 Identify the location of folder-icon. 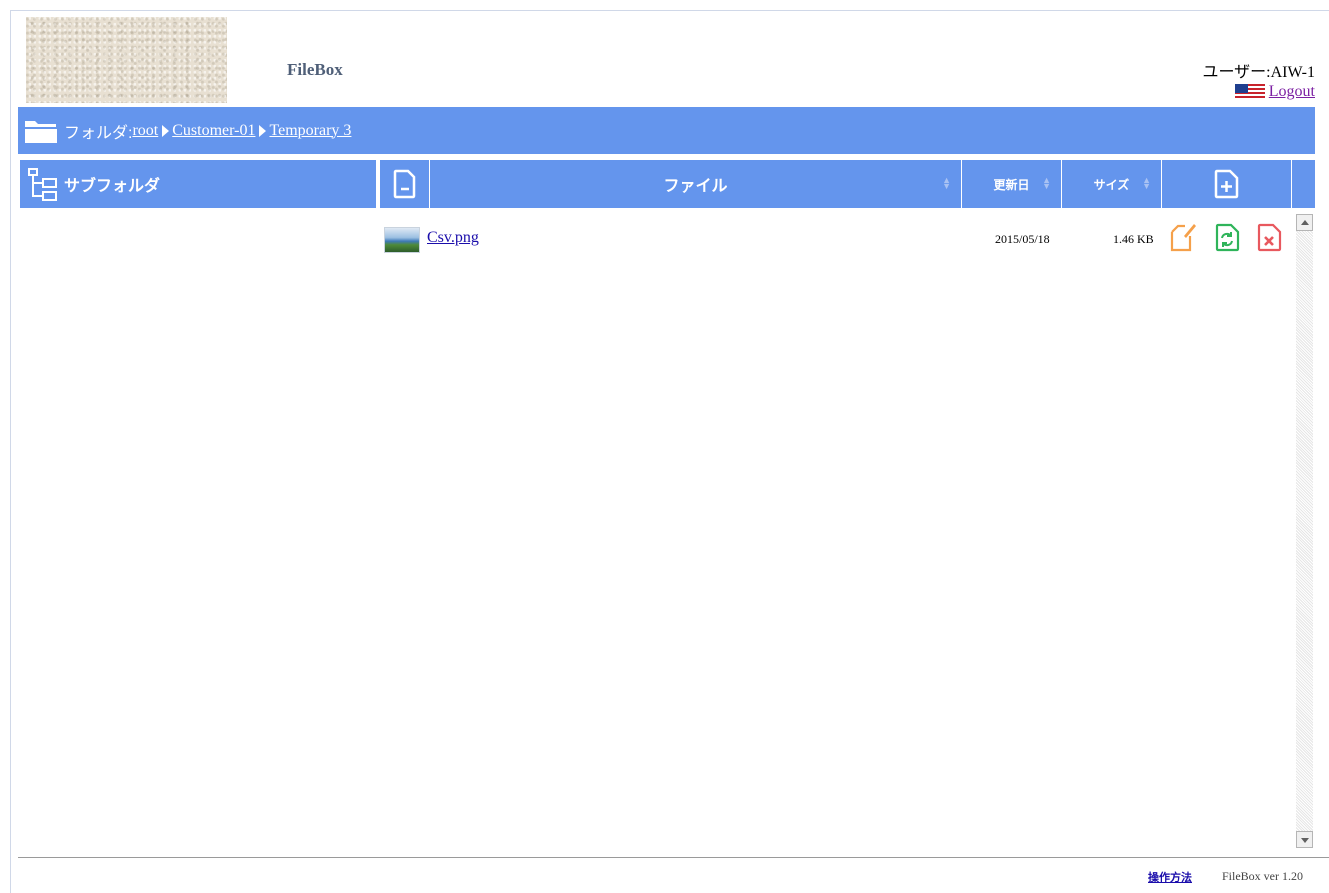
(41, 131).